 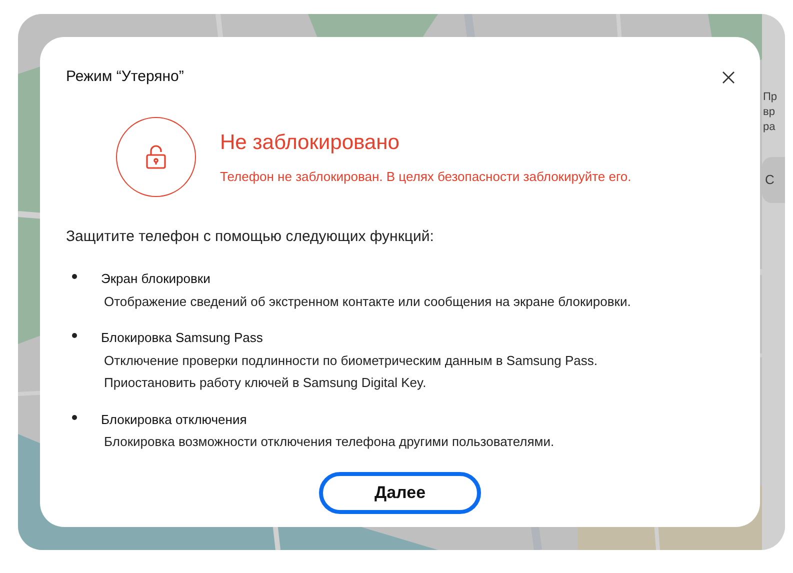 I want to click on feature-title: Блокировка отключения, so click(x=174, y=419).